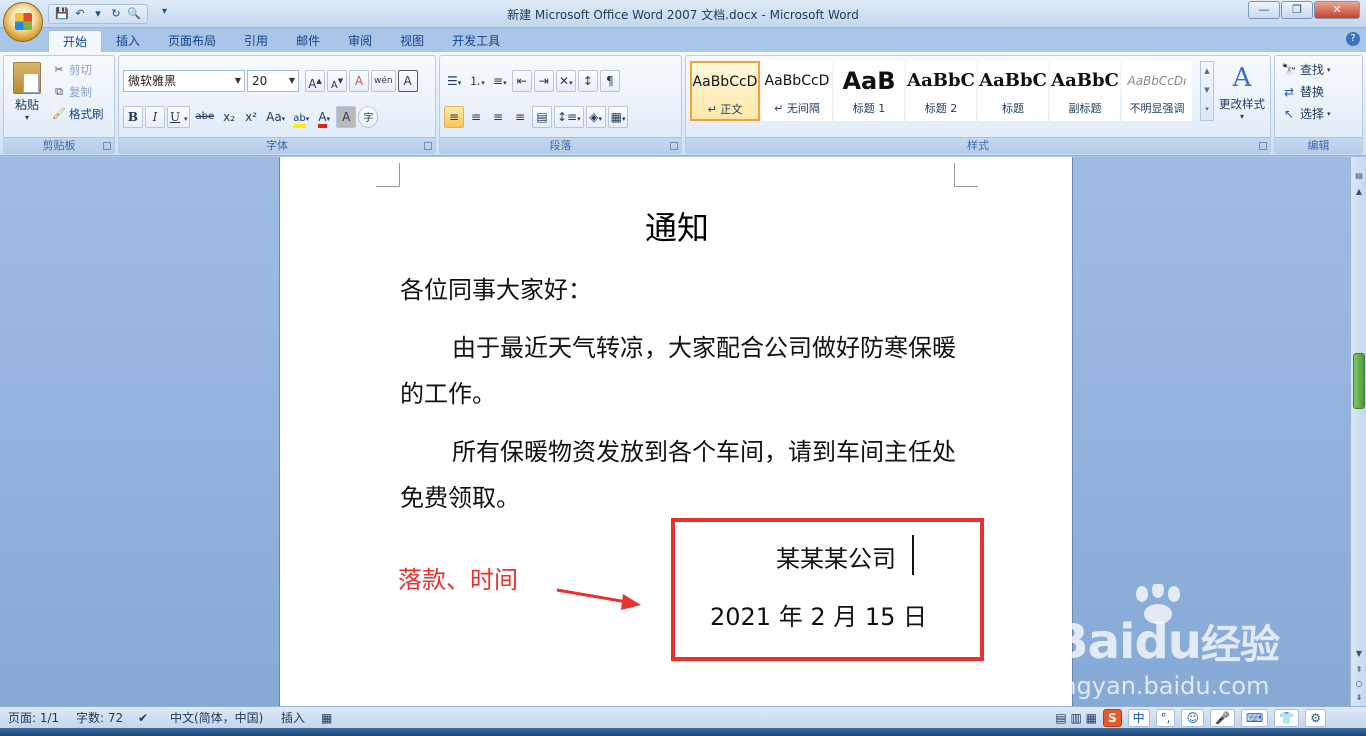 Image resolution: width=1366 pixels, height=736 pixels. What do you see at coordinates (1264, 10) in the screenshot?
I see `minimize-button: —` at bounding box center [1264, 10].